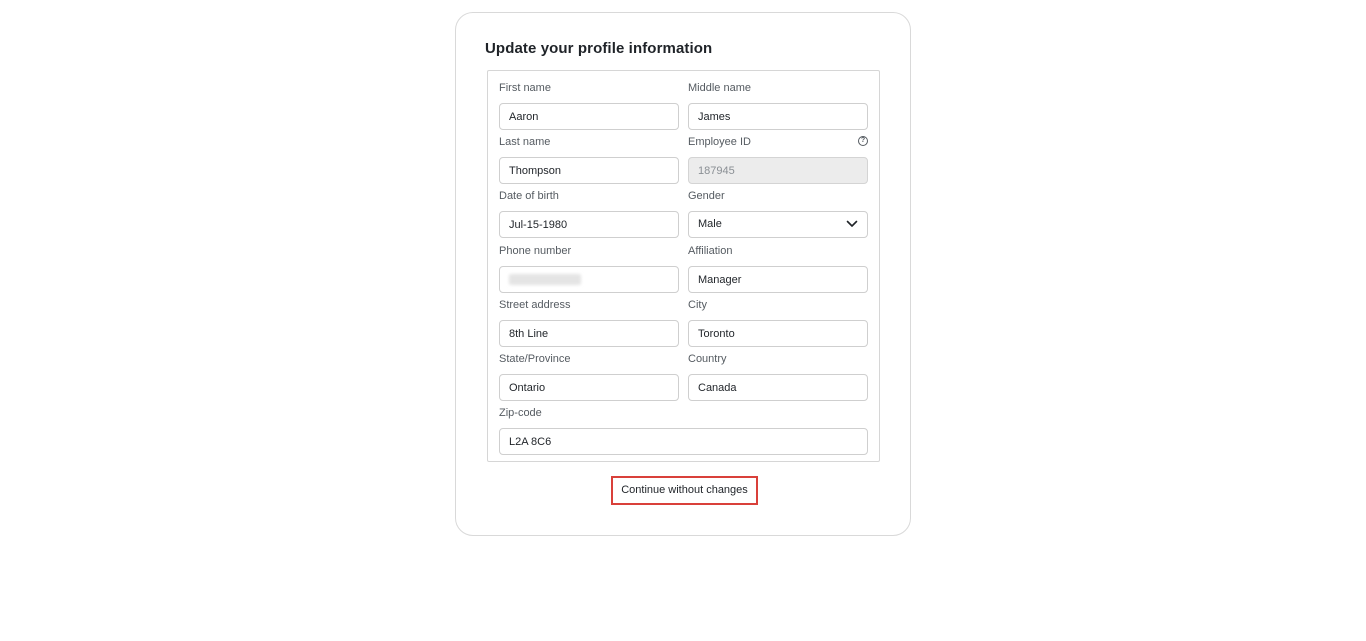 The height and width of the screenshot is (641, 1366). I want to click on country-input, so click(778, 387).